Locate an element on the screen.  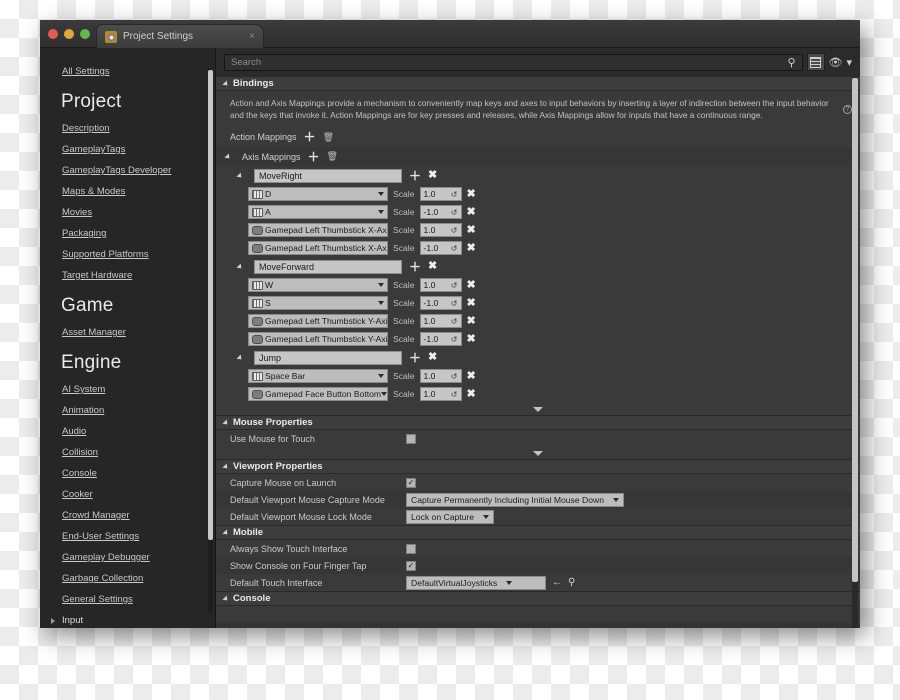
sidebar-item-all-settings: All Settings is located at coordinates (131, 71).